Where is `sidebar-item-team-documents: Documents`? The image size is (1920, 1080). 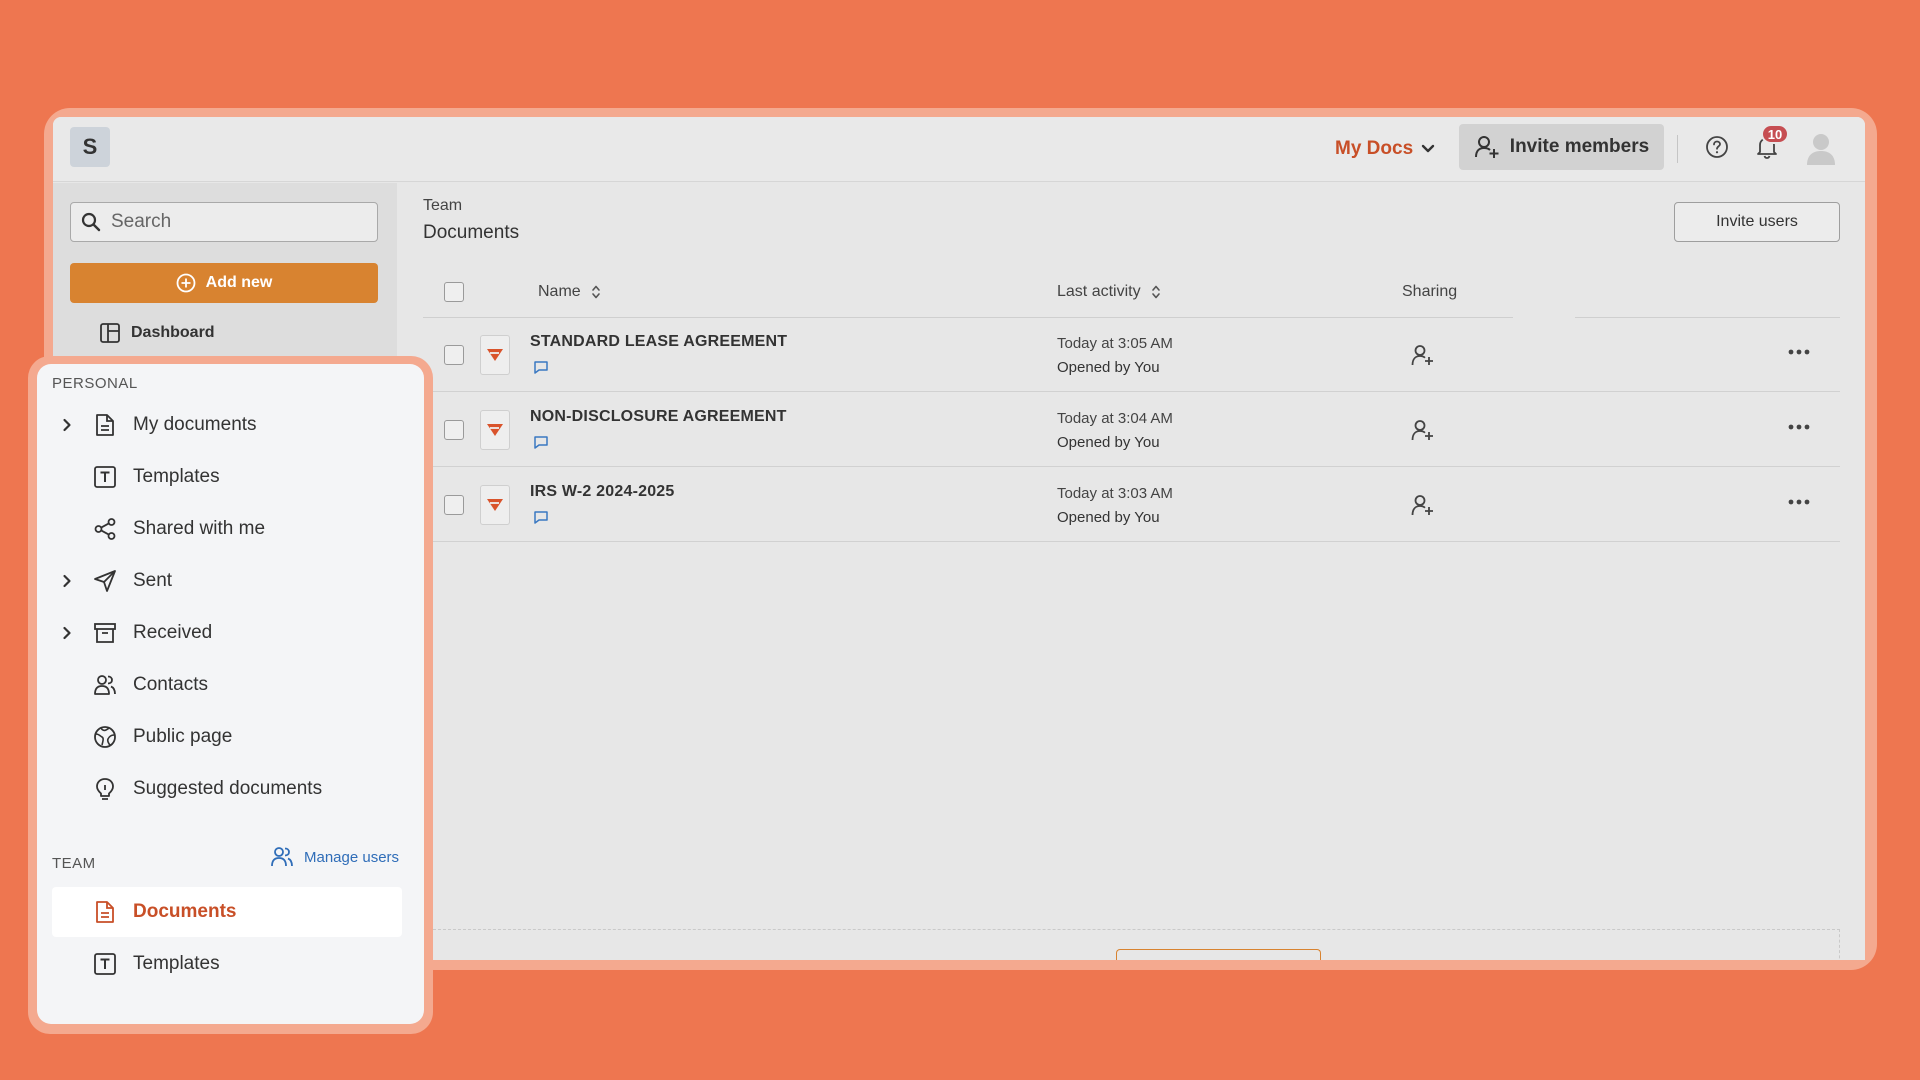
sidebar-item-team-documents: Documents is located at coordinates (227, 912).